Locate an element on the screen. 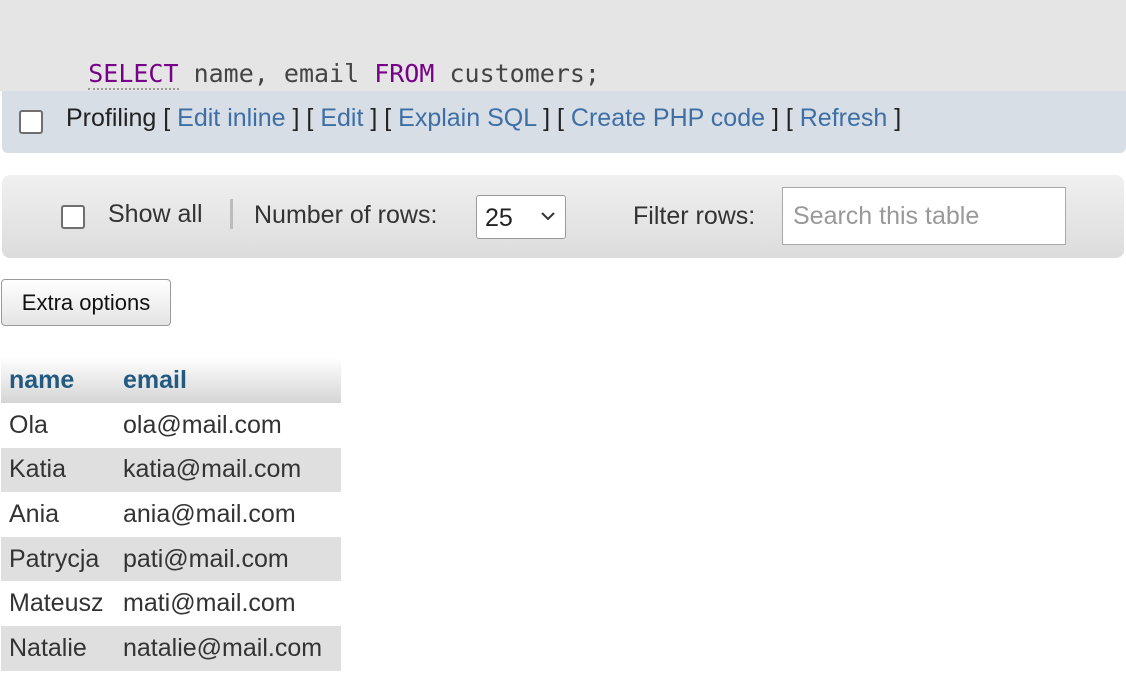 The width and height of the screenshot is (1126, 674). edit-link: Edit is located at coordinates (341, 118).